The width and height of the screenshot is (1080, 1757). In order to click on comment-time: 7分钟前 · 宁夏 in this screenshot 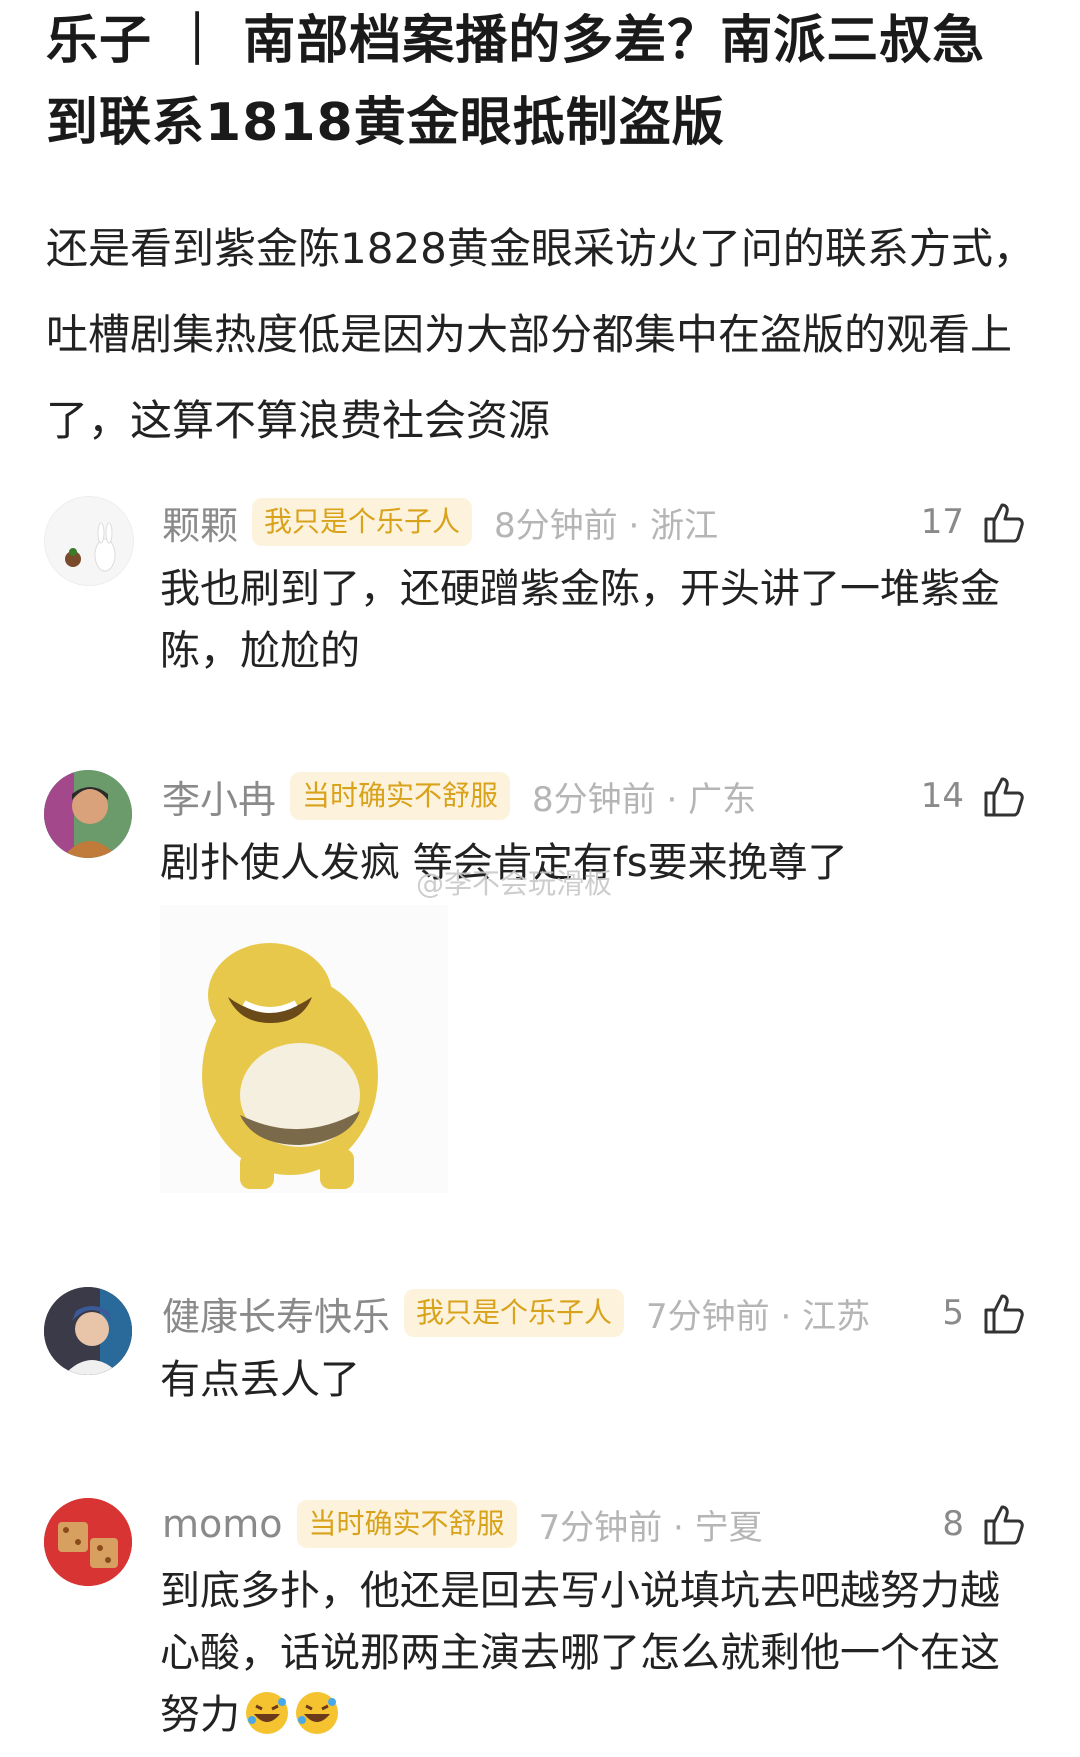, I will do `click(650, 1527)`.